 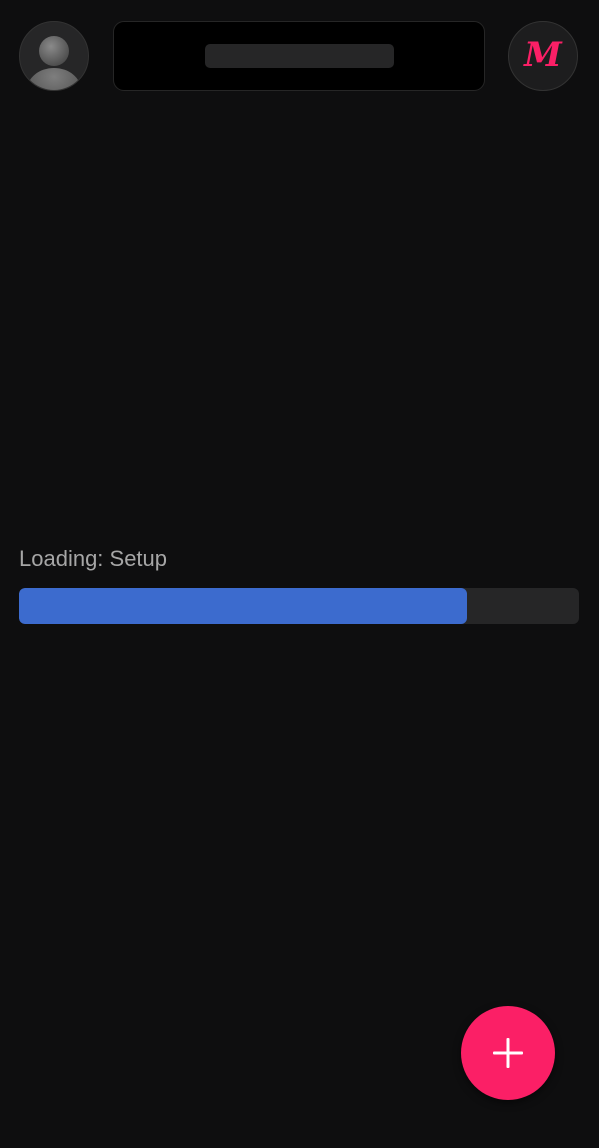 I want to click on user-avatar-icon, so click(x=54, y=63).